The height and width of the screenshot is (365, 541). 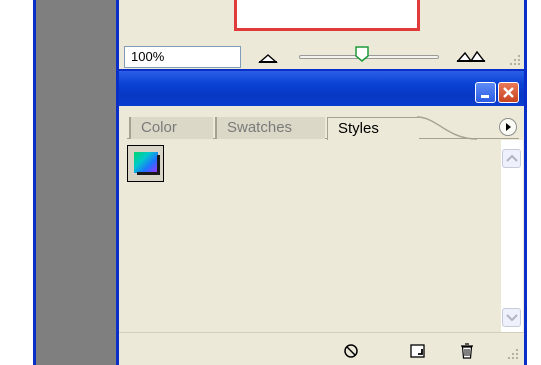 I want to click on zoom-in-icon, so click(x=471, y=56).